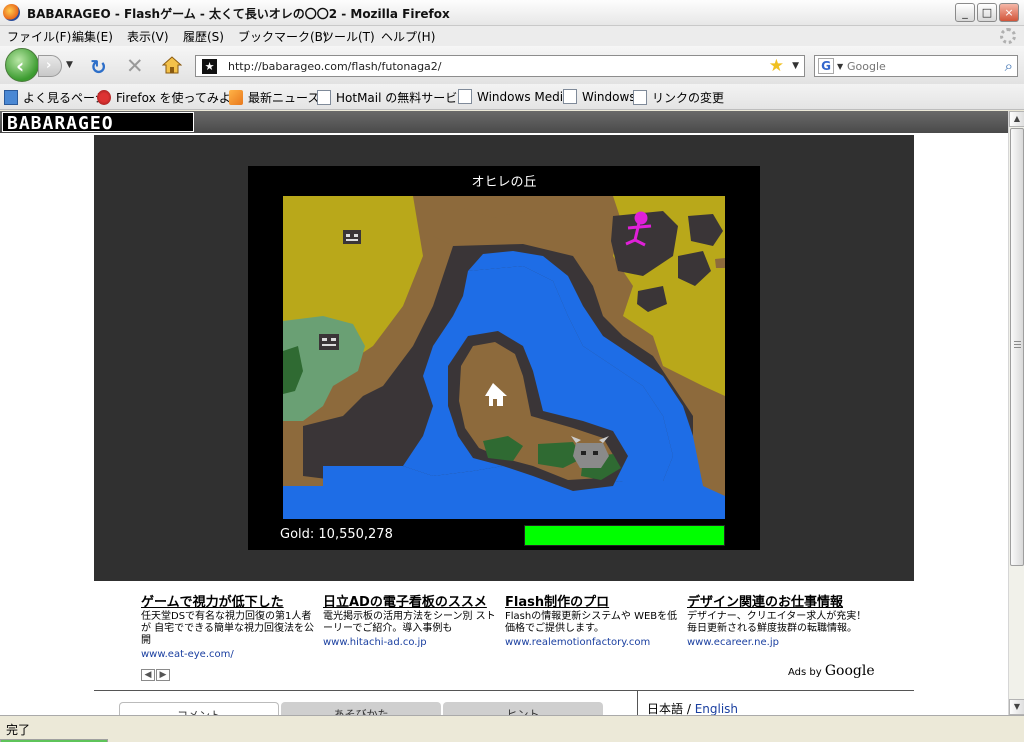 The width and height of the screenshot is (1024, 742). What do you see at coordinates (361, 708) in the screenshot?
I see `tab-how-to-play: あそびかた` at bounding box center [361, 708].